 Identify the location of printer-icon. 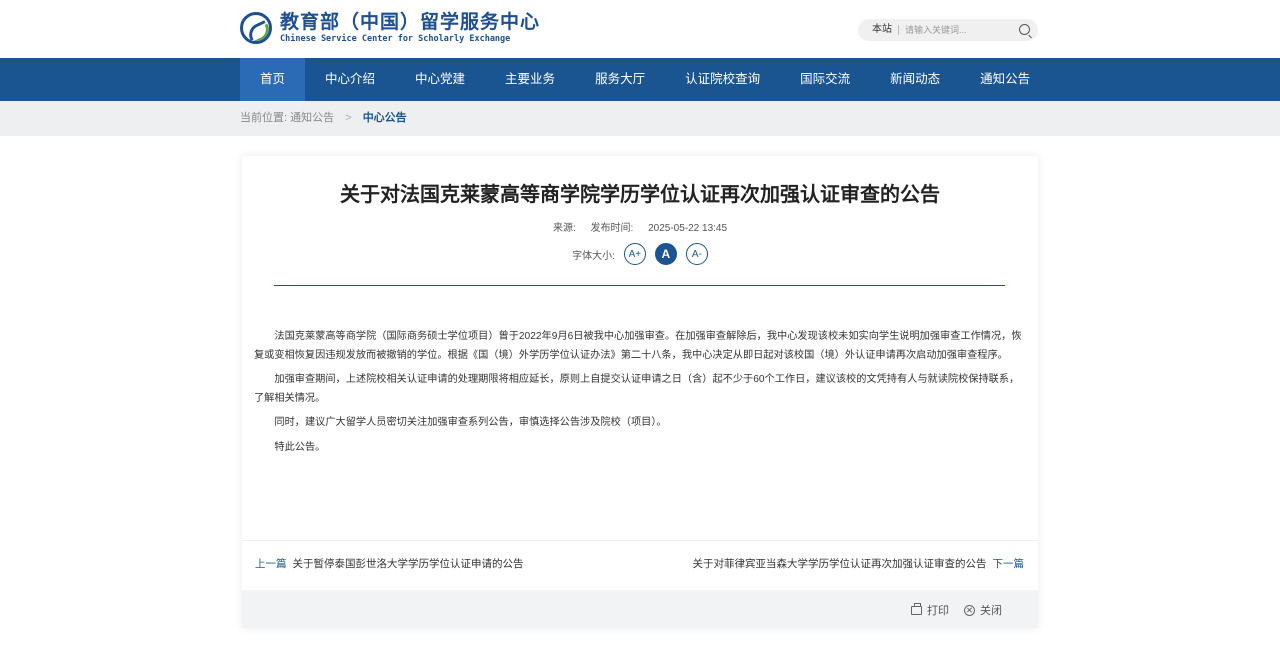
(916, 608).